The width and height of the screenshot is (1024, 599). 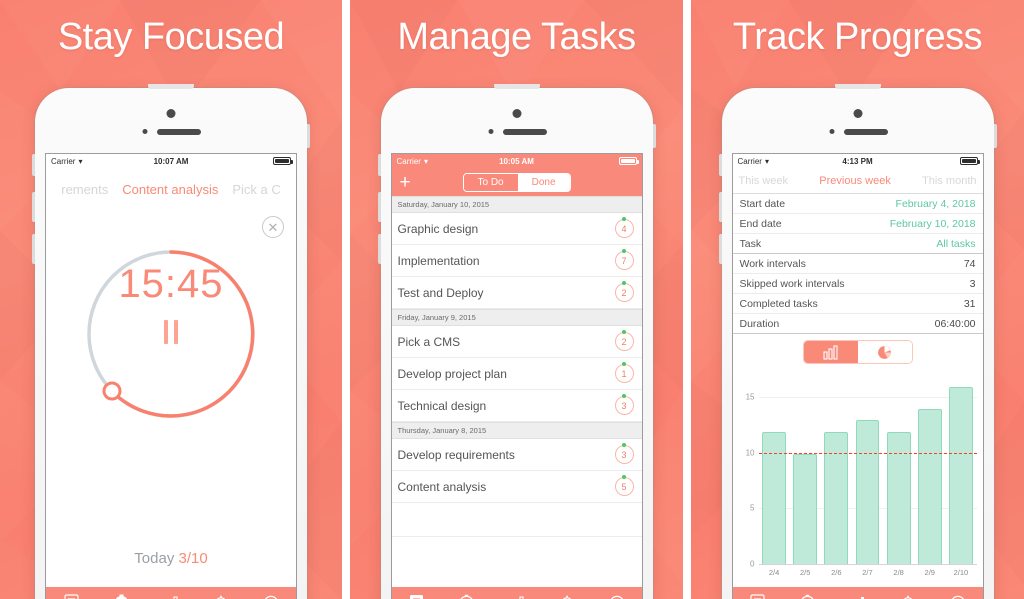 I want to click on status-time: 10:07 AM, so click(x=171, y=161).